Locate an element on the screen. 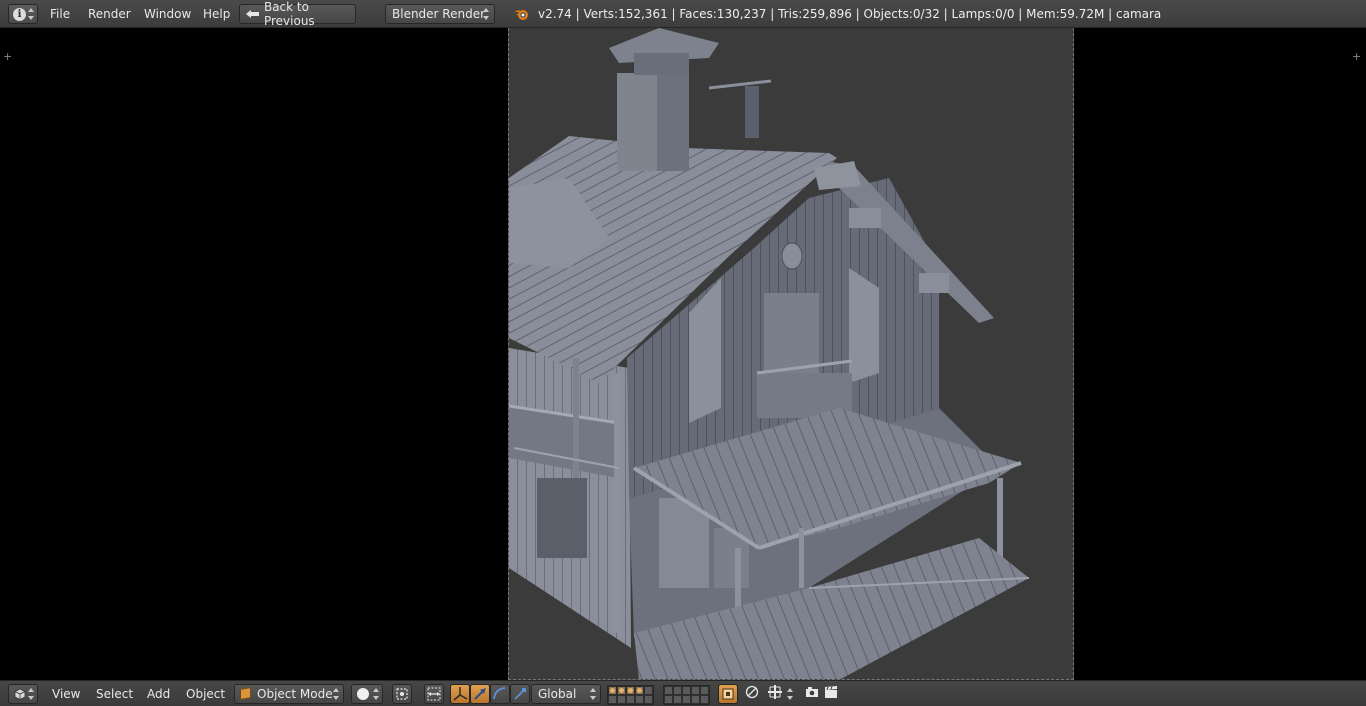  cube-icon is located at coordinates (20, 694).